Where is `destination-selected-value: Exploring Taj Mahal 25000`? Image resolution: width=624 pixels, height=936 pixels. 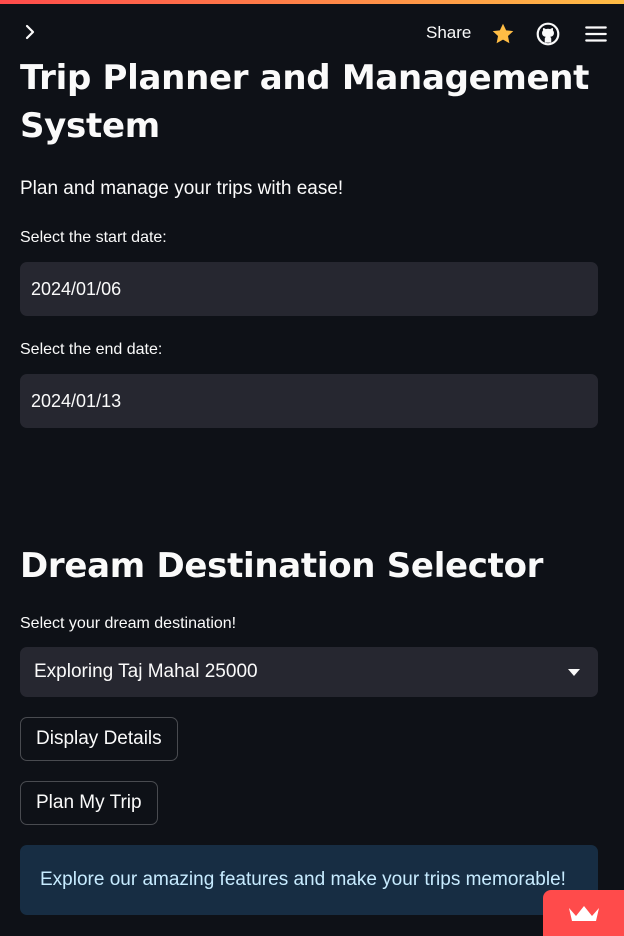
destination-selected-value: Exploring Taj Mahal 25000 is located at coordinates (146, 671).